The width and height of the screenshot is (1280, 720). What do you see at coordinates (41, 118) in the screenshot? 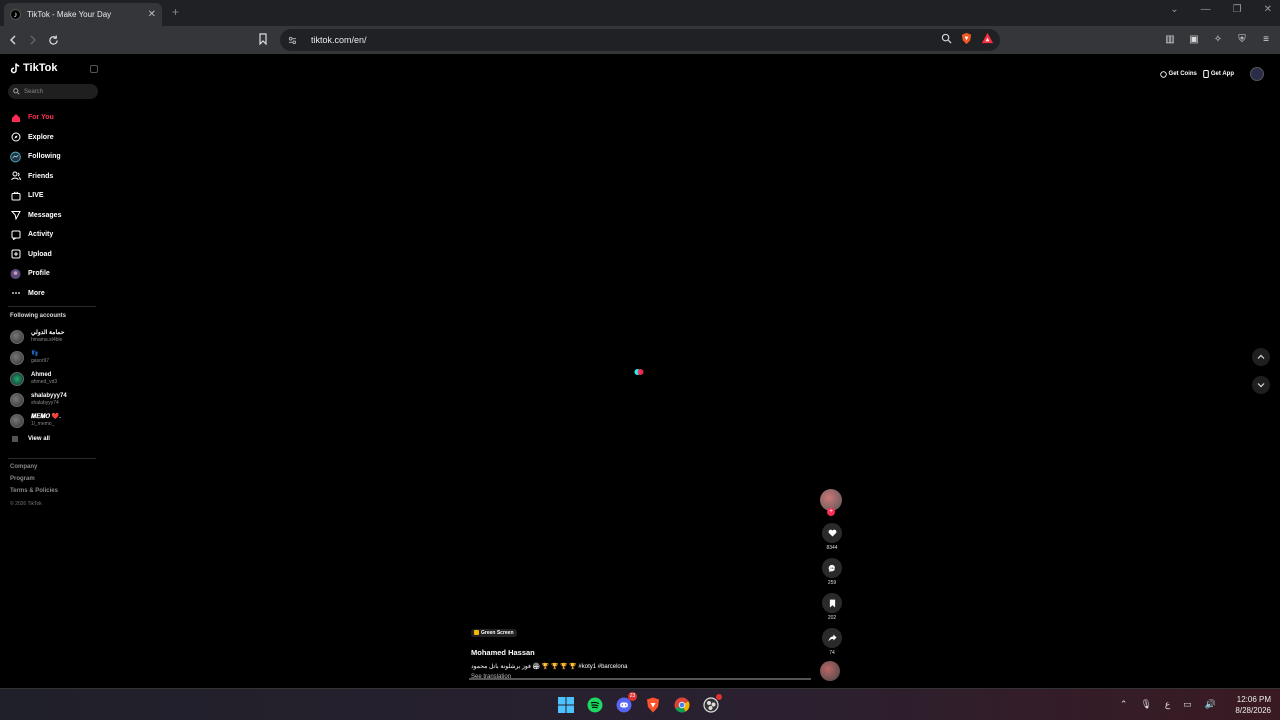
I see `nav-label: For You` at bounding box center [41, 118].